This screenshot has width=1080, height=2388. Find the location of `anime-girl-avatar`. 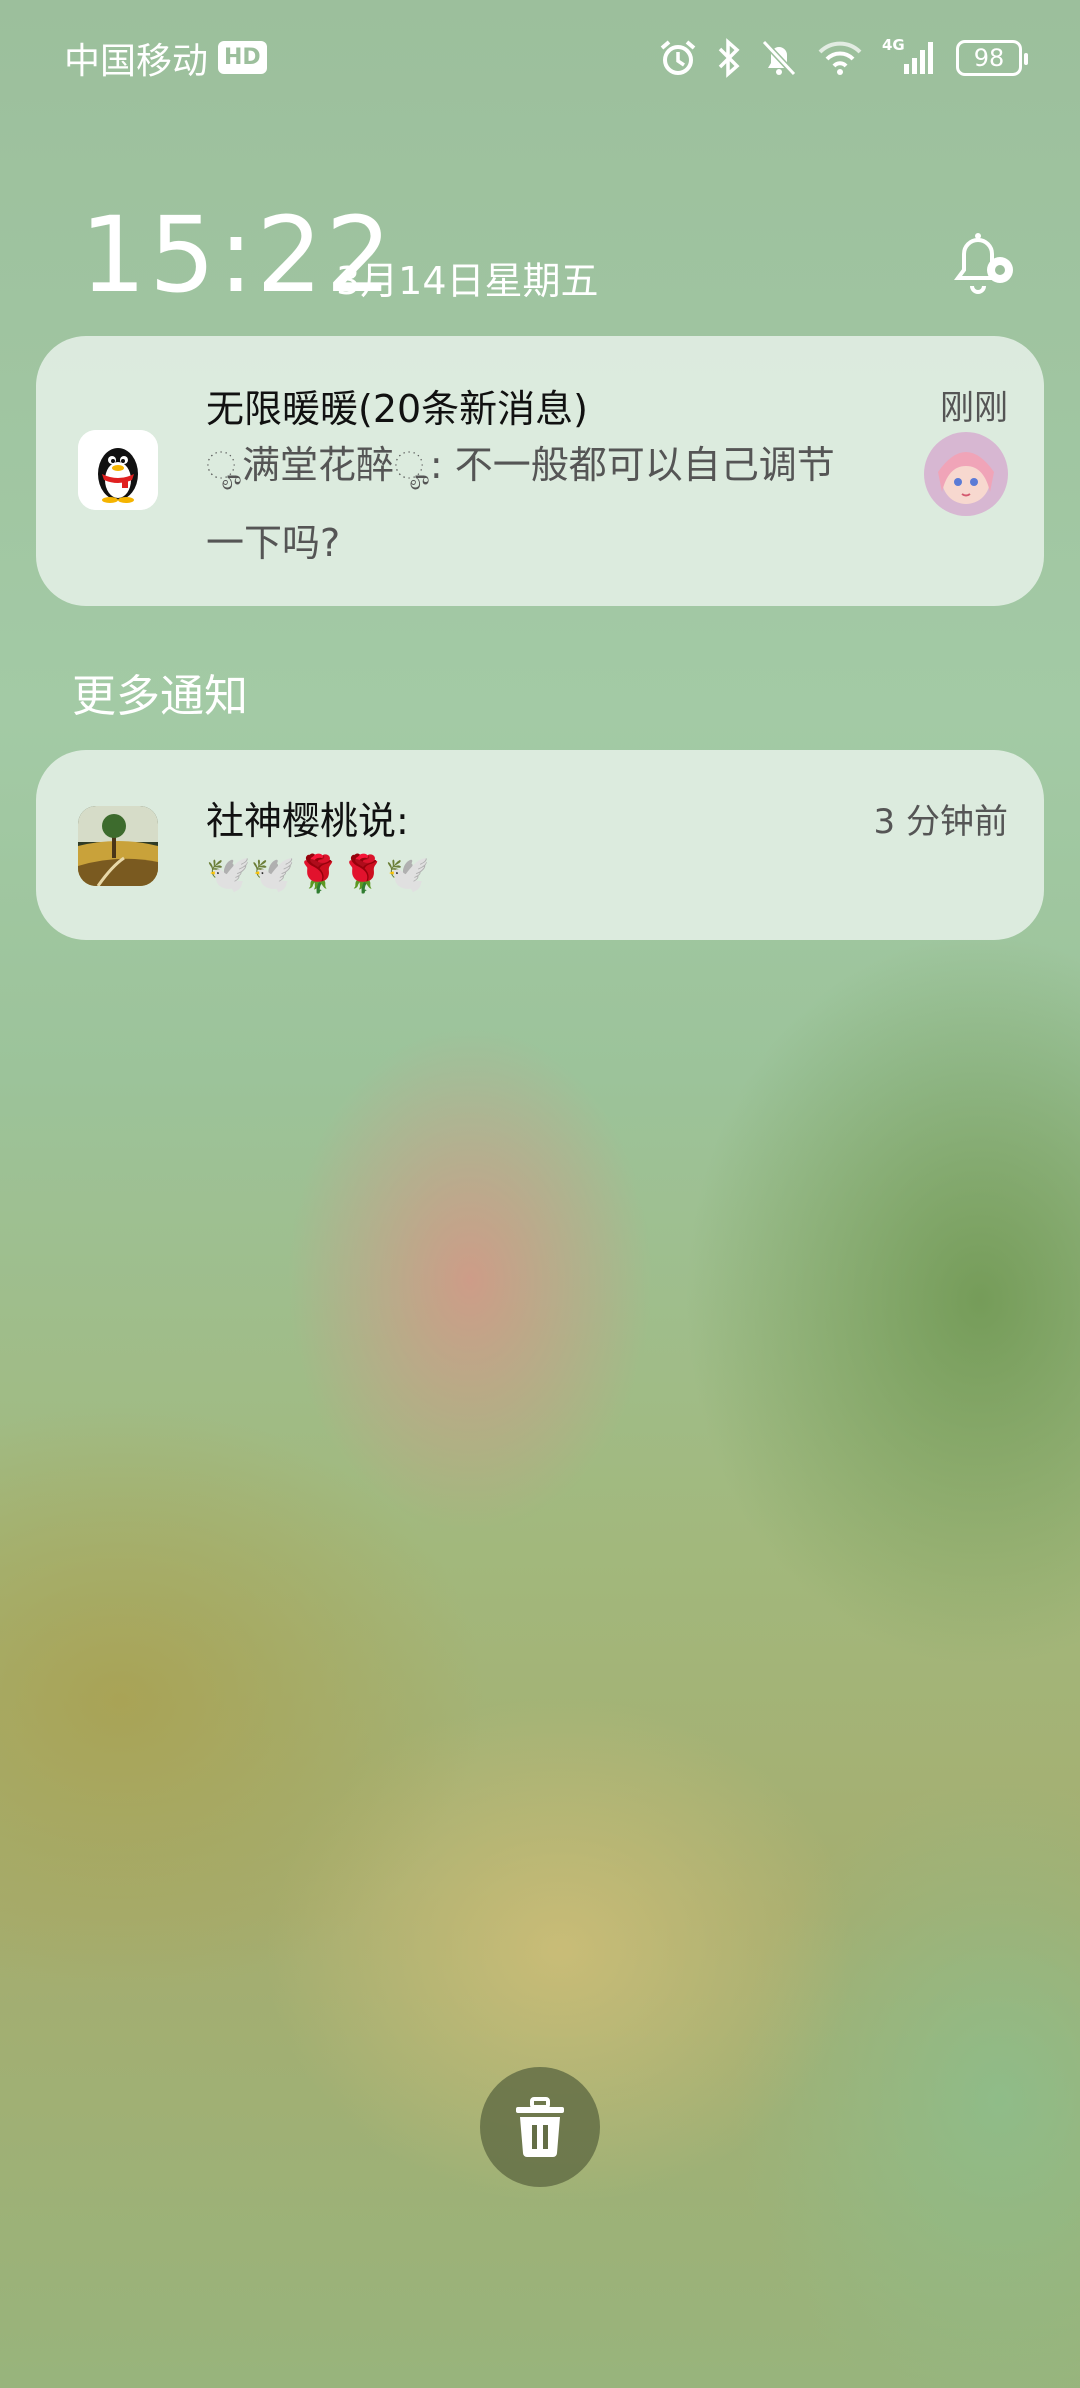

anime-girl-avatar is located at coordinates (966, 474).